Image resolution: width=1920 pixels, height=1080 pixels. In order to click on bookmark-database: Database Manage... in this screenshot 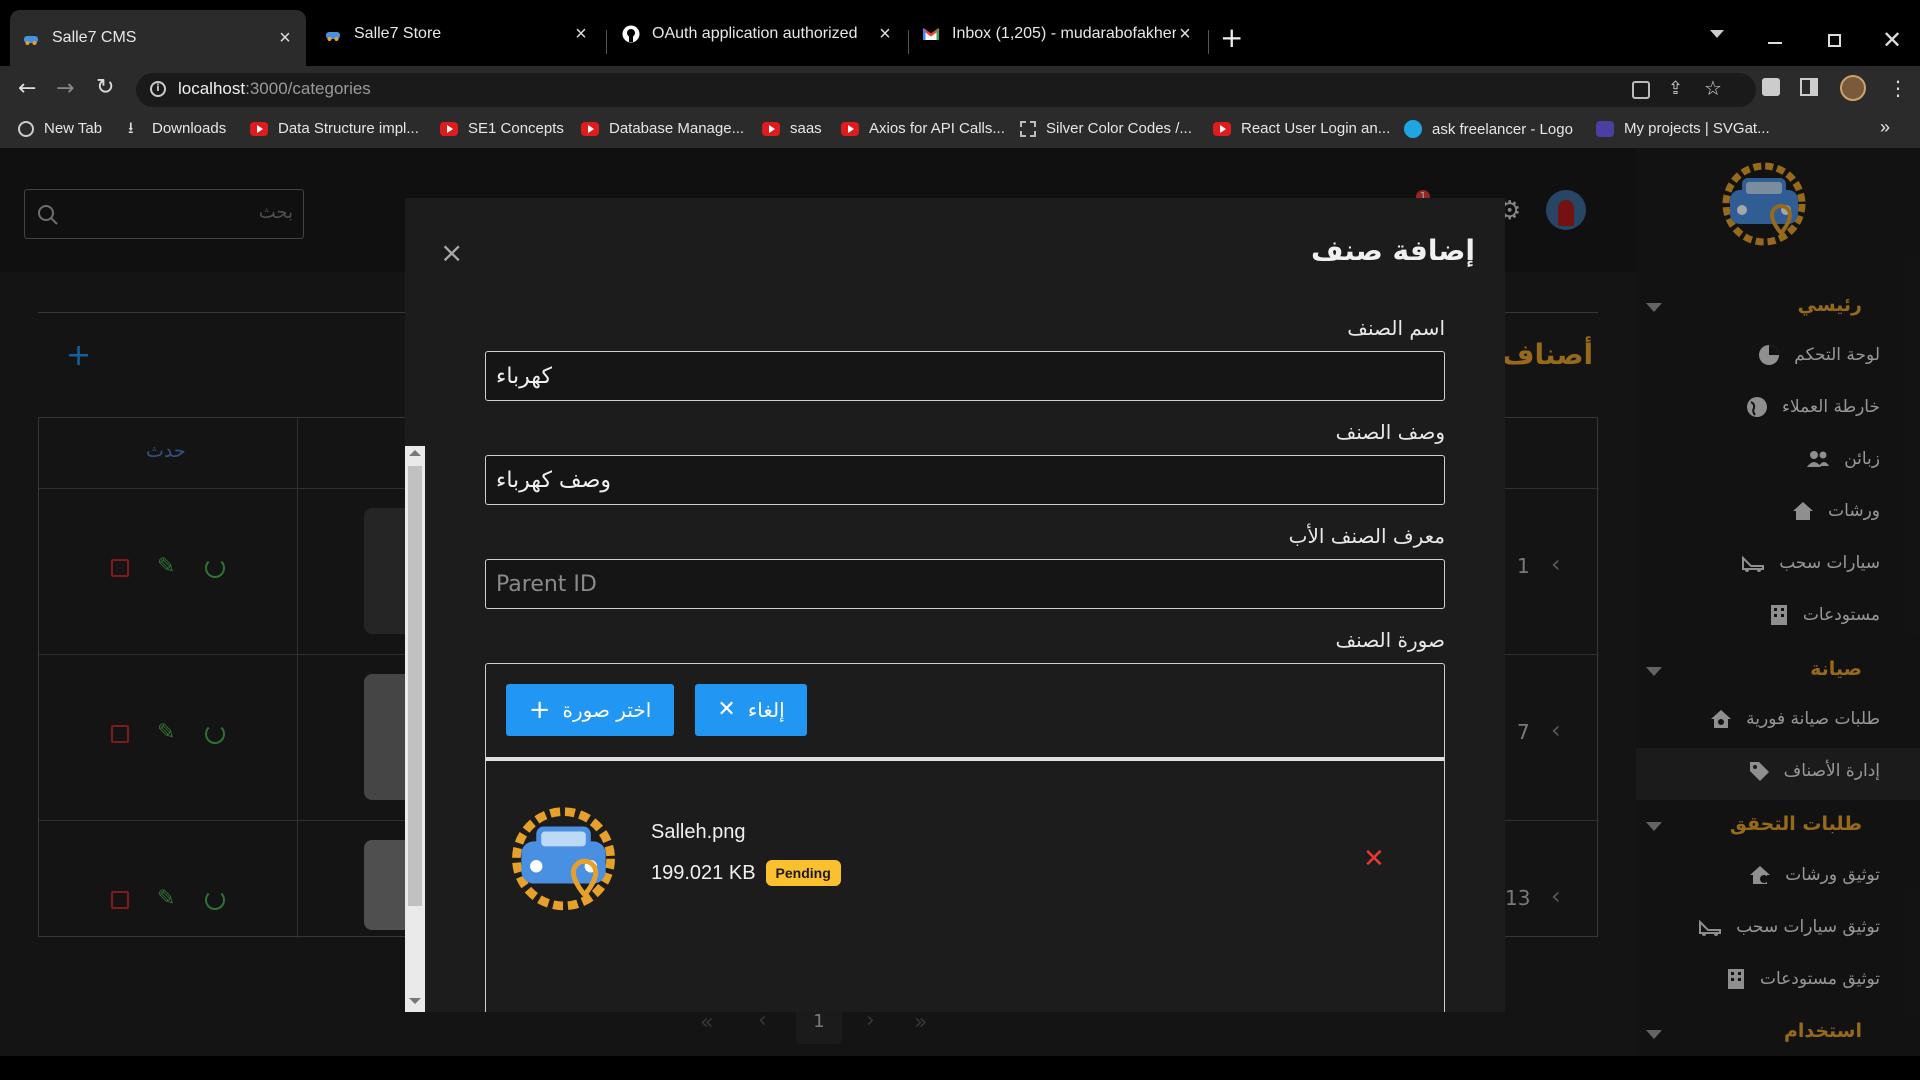, I will do `click(662, 128)`.